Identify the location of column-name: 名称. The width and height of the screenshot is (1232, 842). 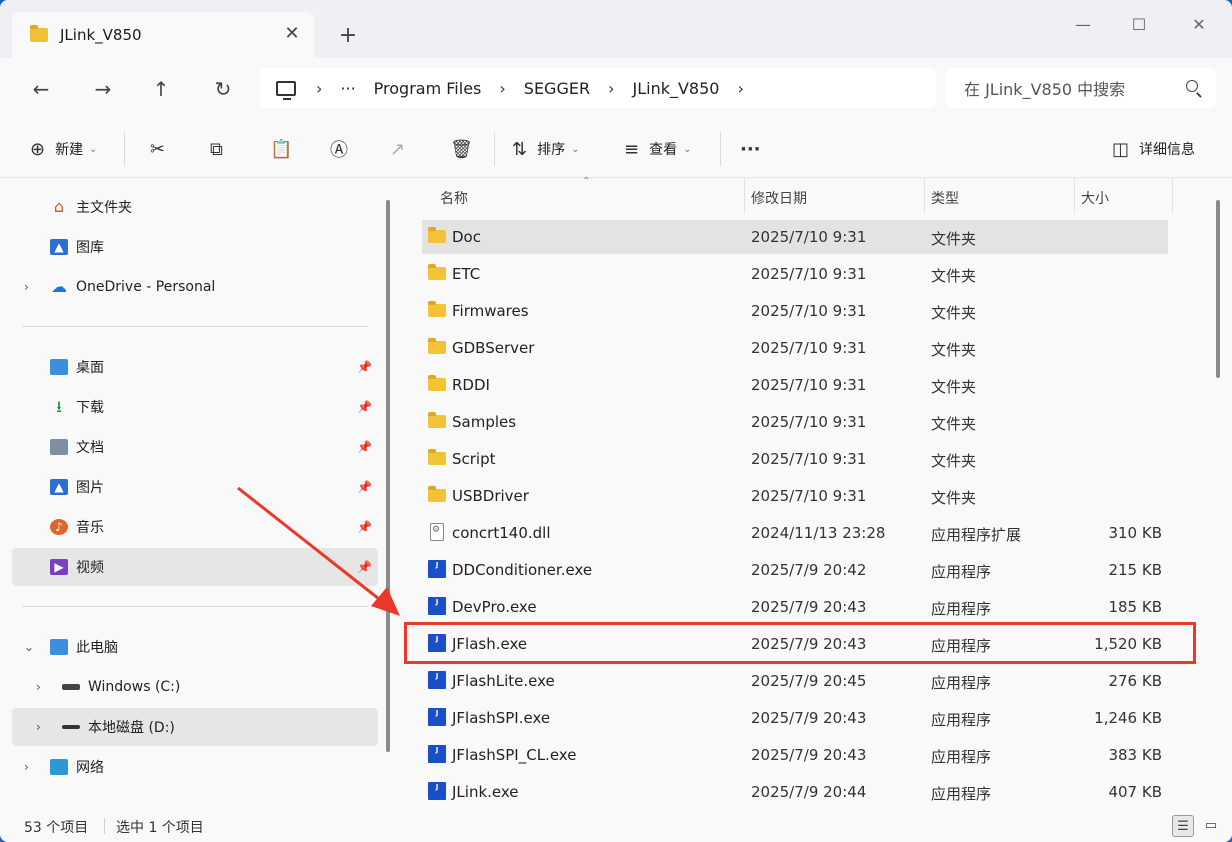
(454, 198).